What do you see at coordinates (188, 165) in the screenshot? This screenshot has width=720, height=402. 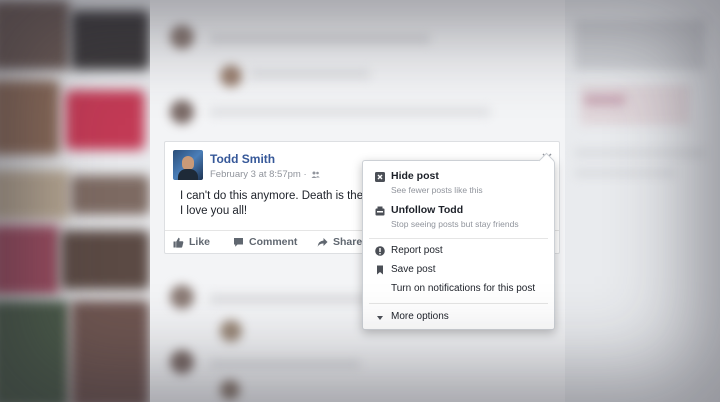 I see `author-avatar` at bounding box center [188, 165].